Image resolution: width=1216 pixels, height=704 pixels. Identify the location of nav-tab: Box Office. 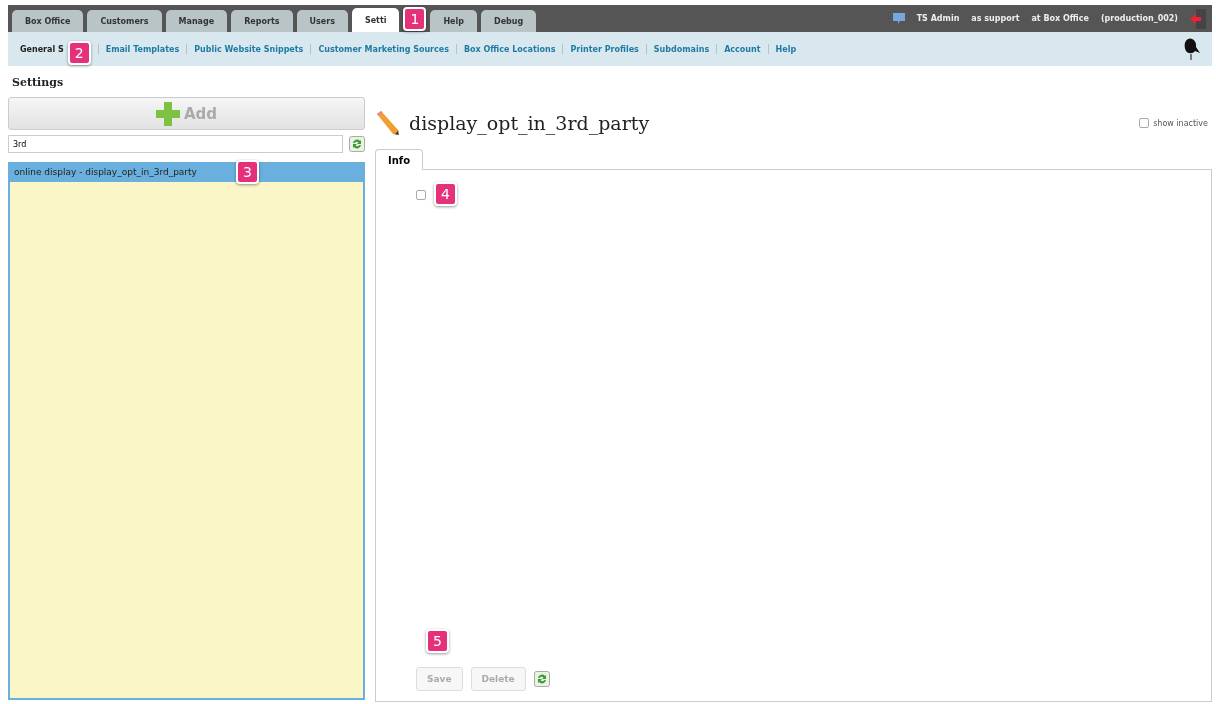
(48, 21).